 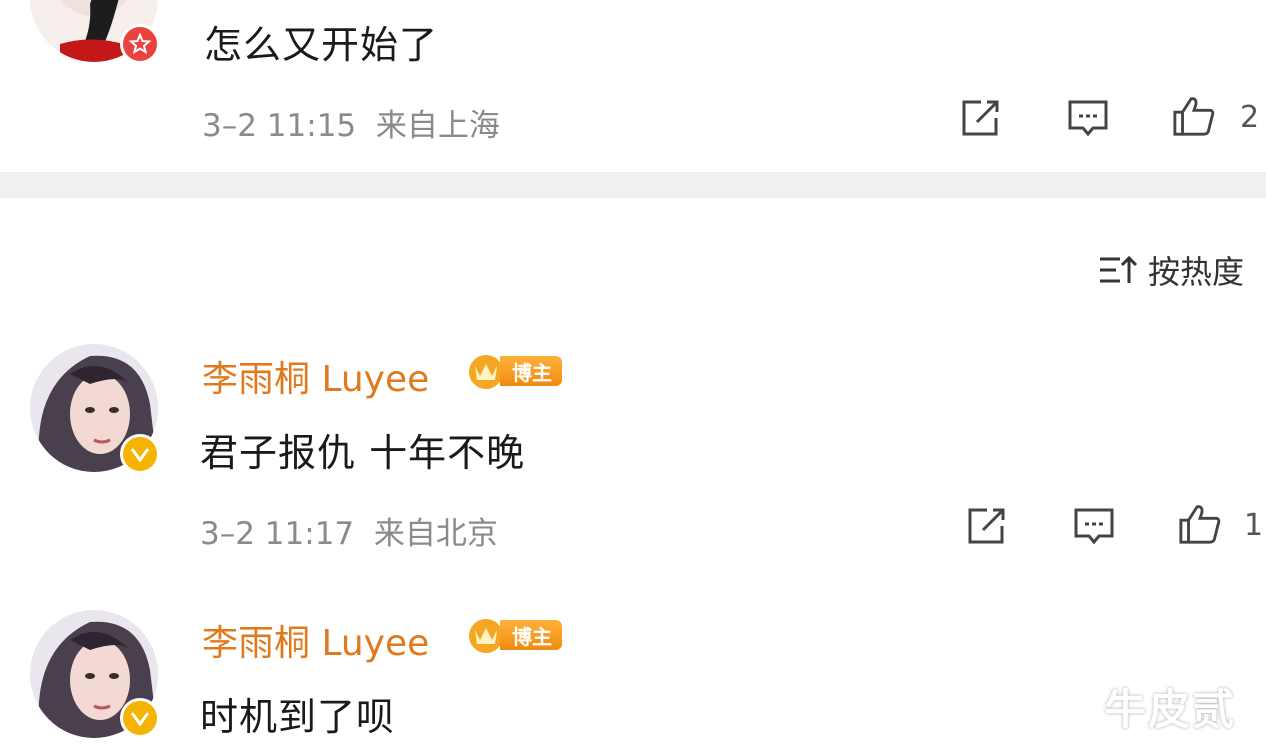 I want to click on comment-location: 来自北京, so click(x=435, y=534).